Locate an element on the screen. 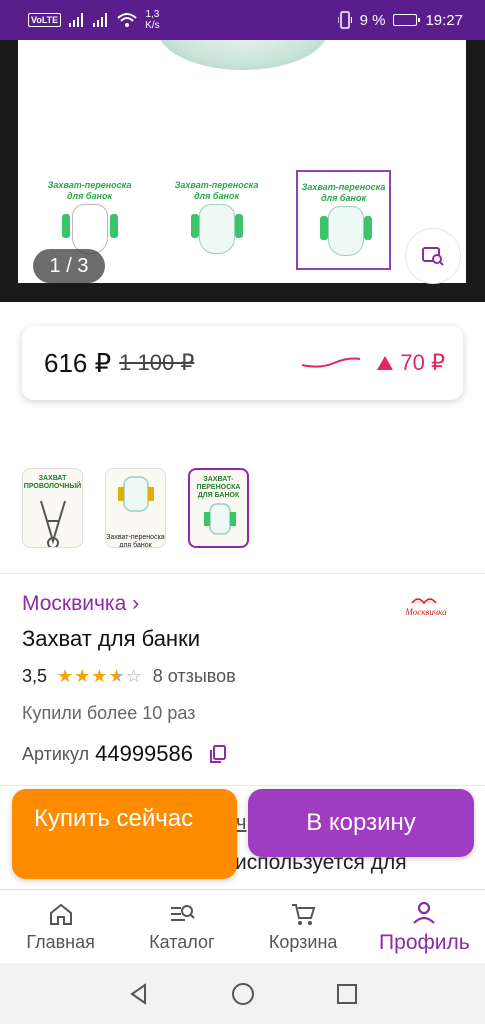 The image size is (485, 1024). catalog-search-icon is located at coordinates (182, 913).